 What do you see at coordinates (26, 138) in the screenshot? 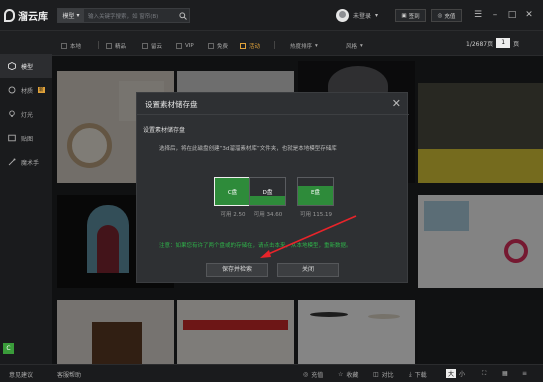
I see `sidebar-item-textures: 贴图` at bounding box center [26, 138].